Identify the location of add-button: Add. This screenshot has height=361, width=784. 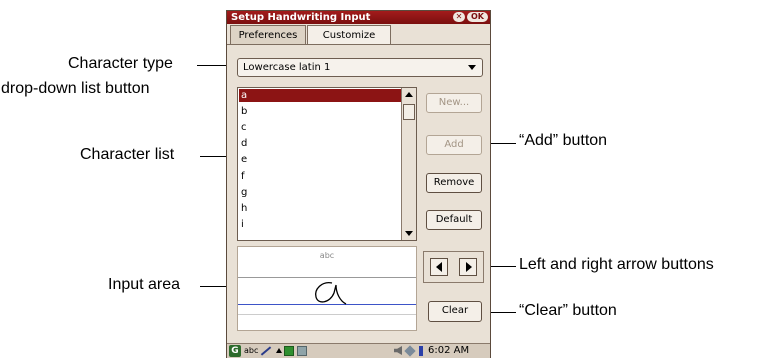
(454, 145).